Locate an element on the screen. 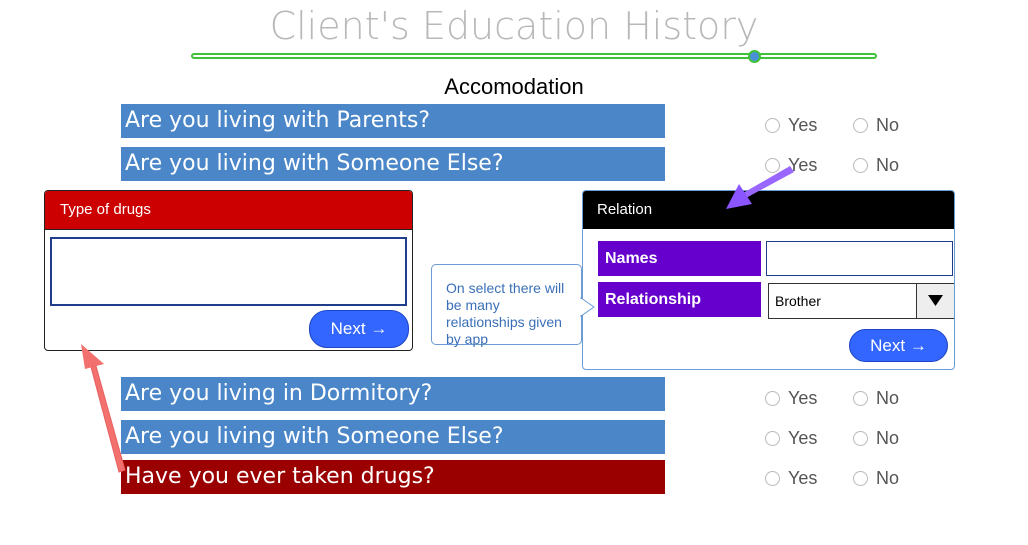  red-arrow-icon is located at coordinates (103, 408).